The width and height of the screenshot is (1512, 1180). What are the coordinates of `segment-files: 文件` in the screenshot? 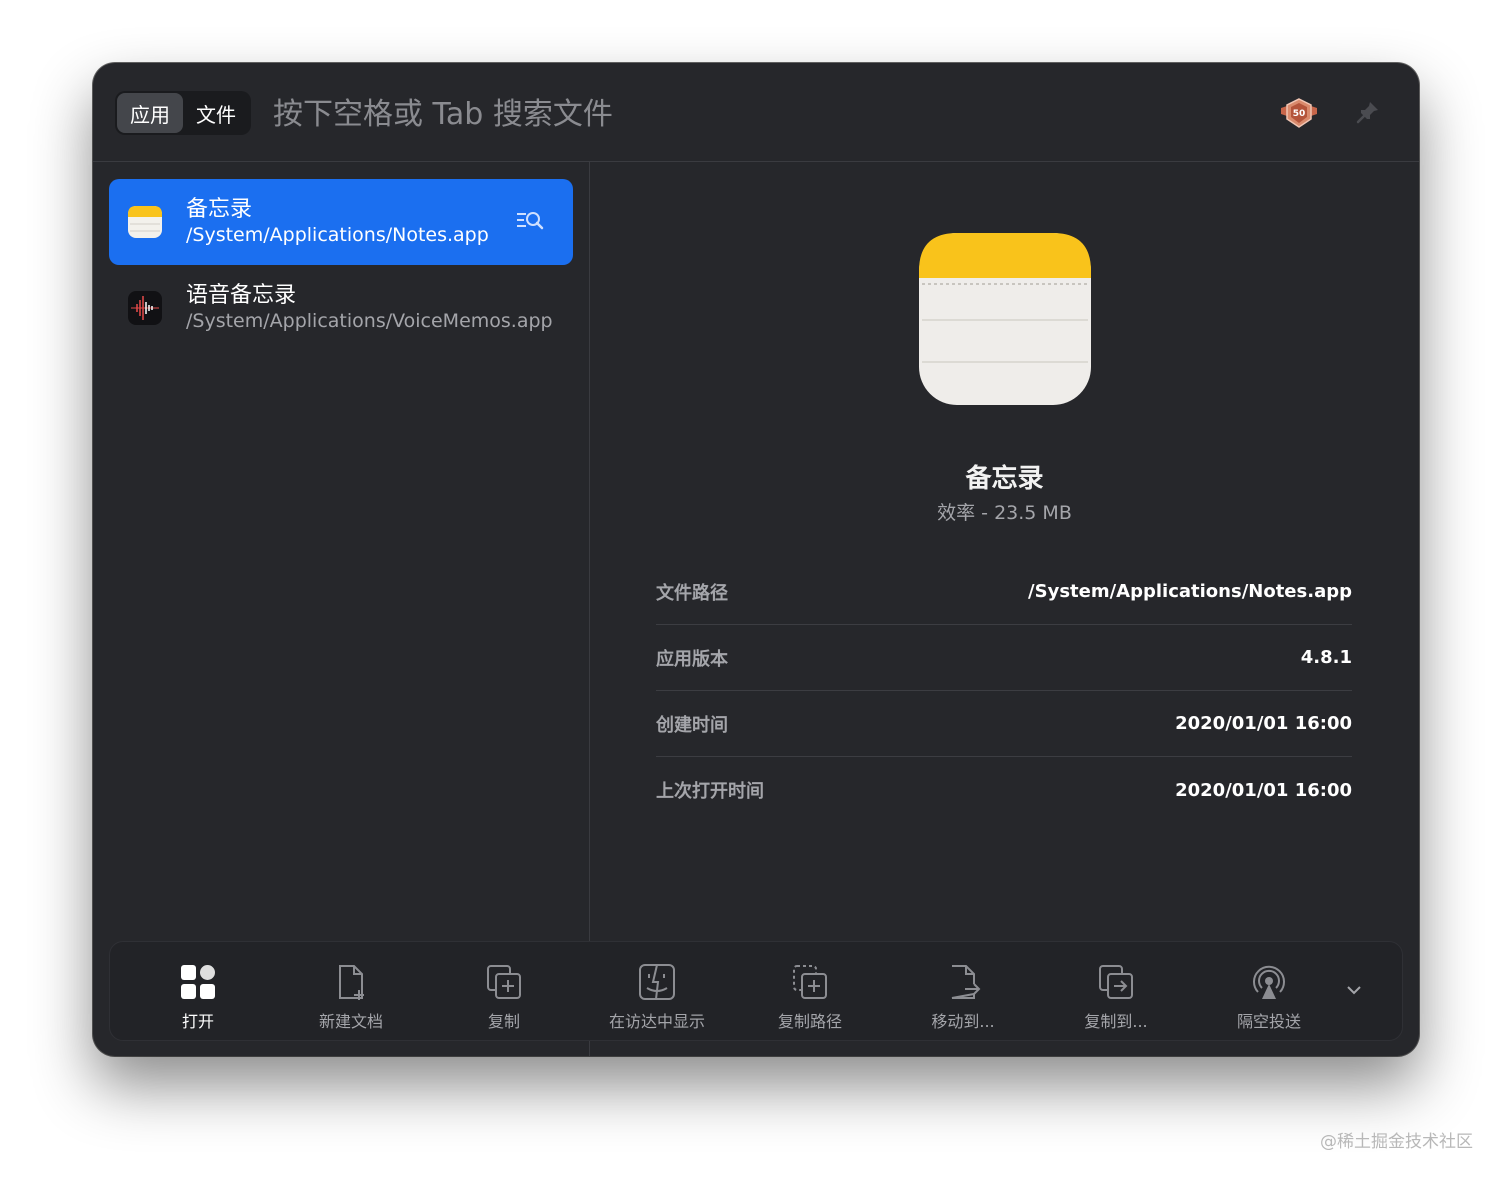 It's located at (216, 113).